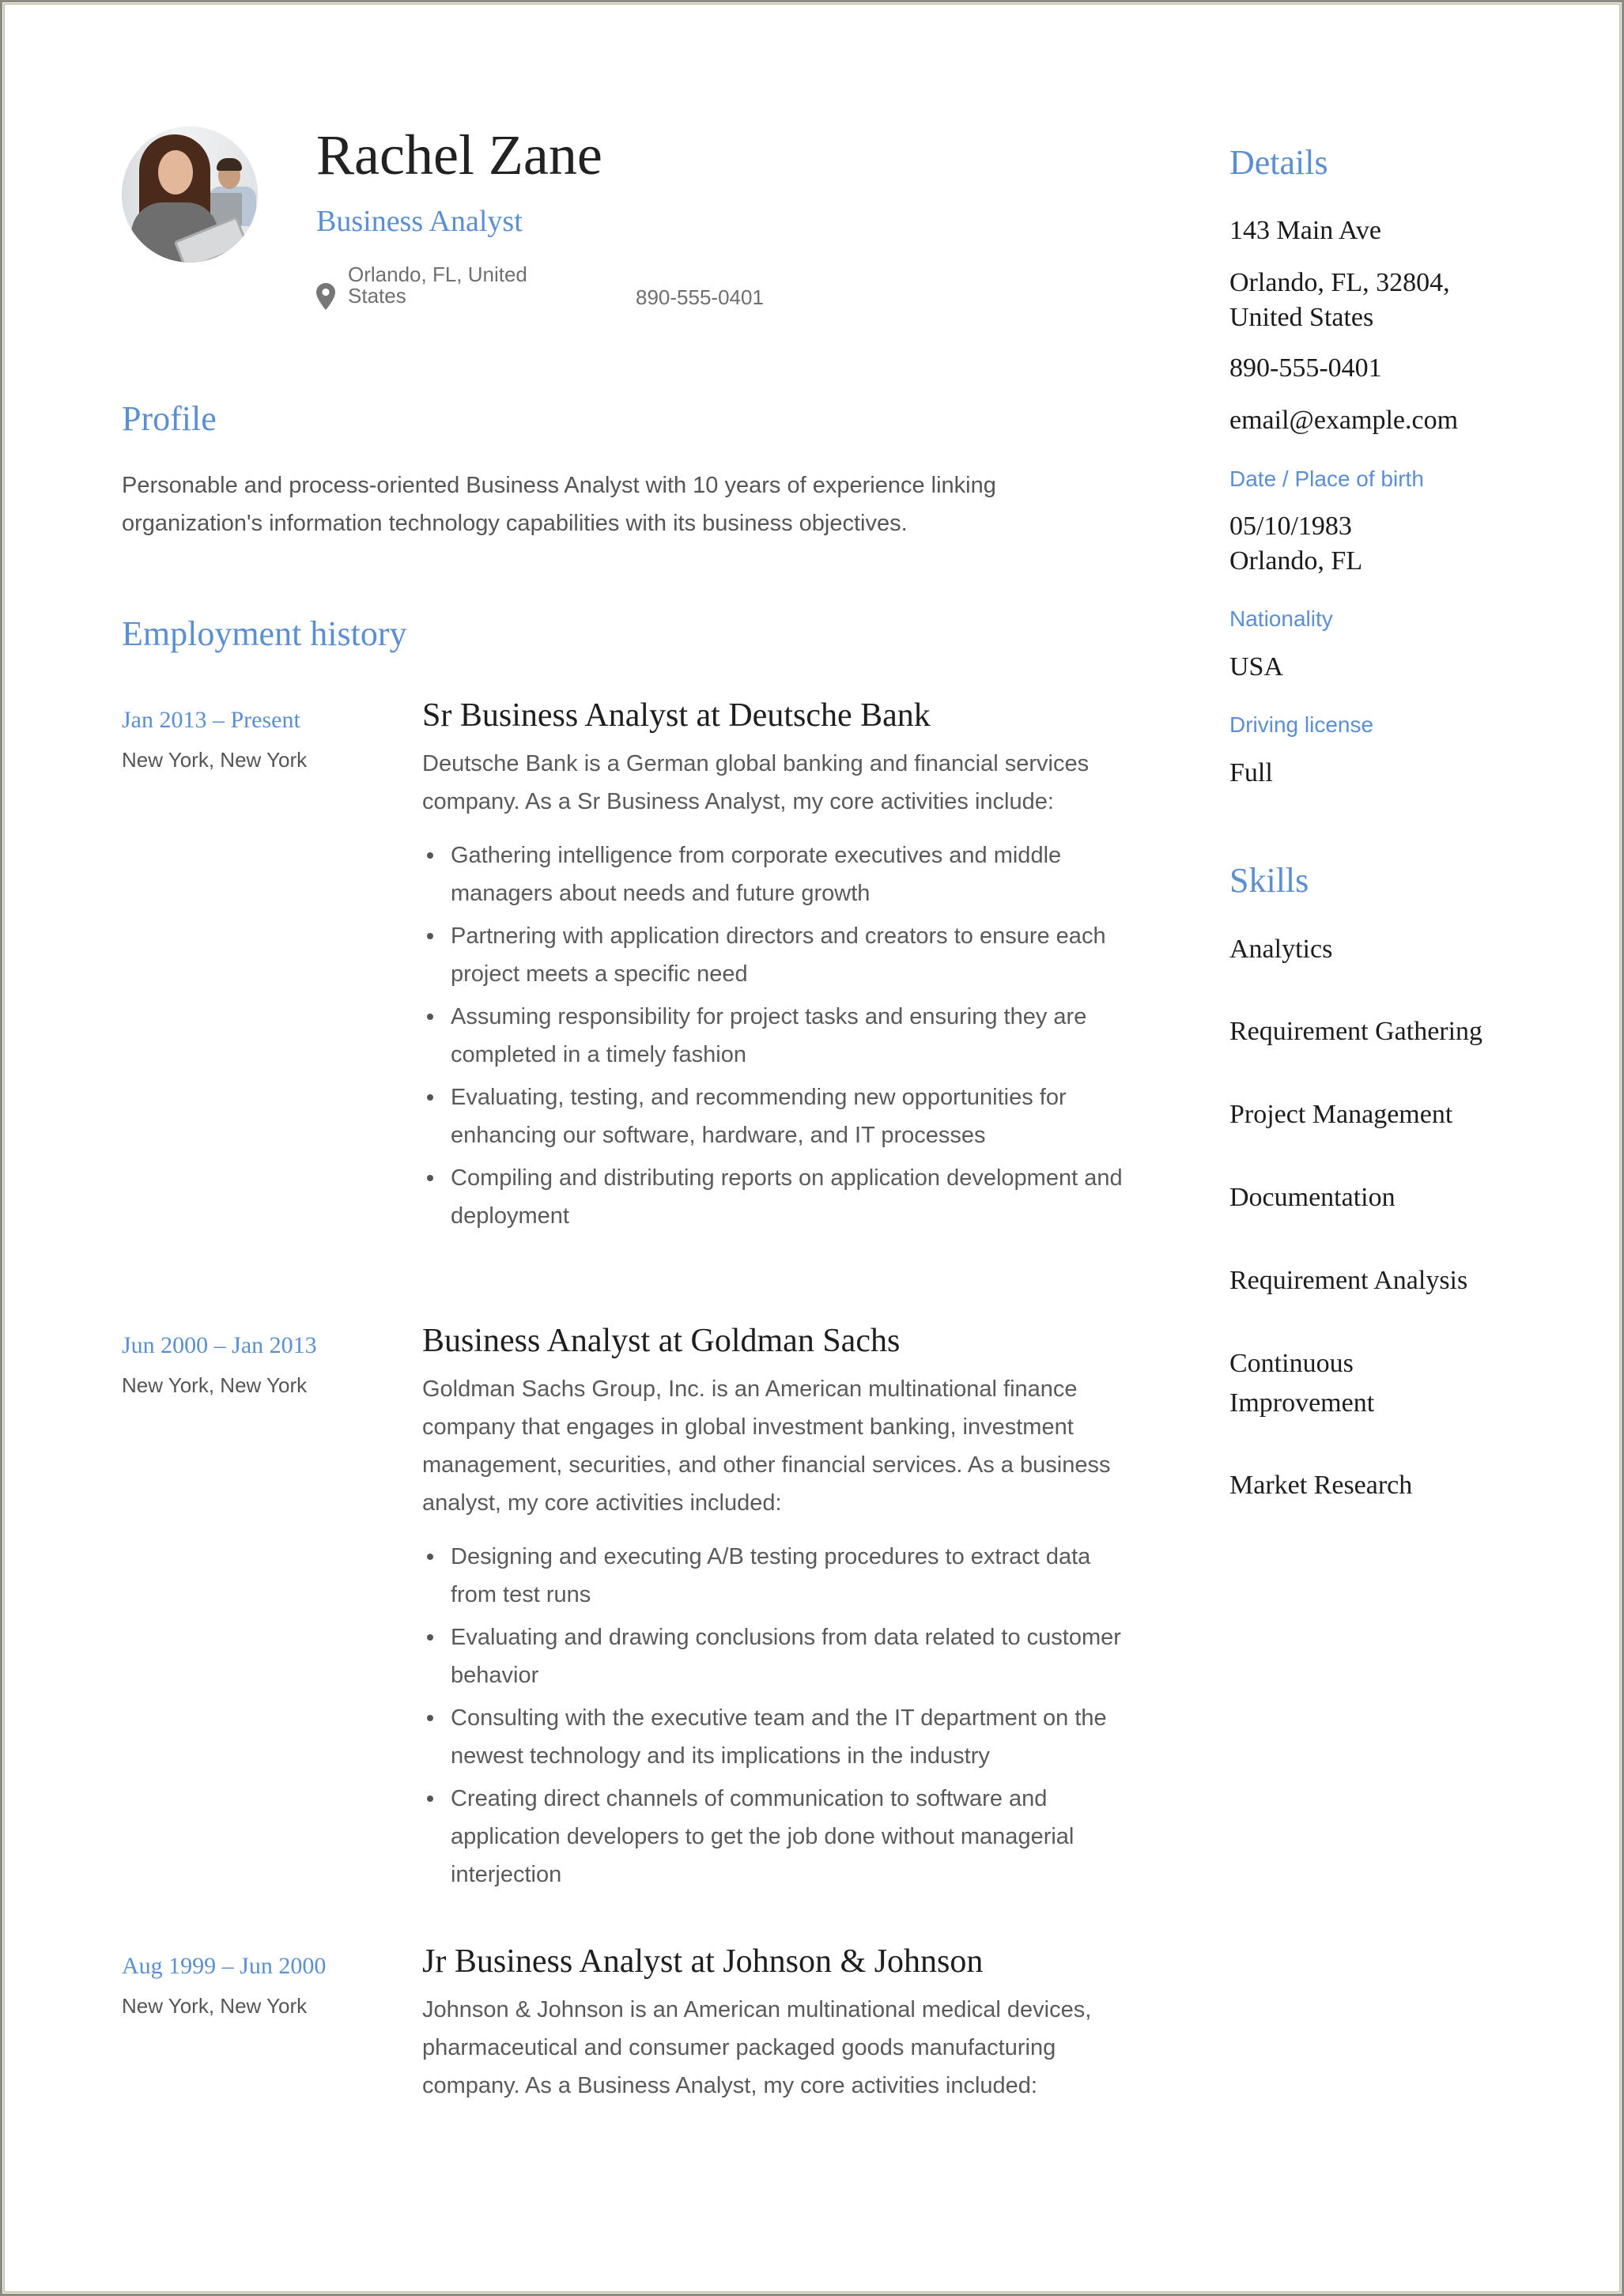  Describe the element at coordinates (1301, 724) in the screenshot. I see `license-label: Driving license` at that location.